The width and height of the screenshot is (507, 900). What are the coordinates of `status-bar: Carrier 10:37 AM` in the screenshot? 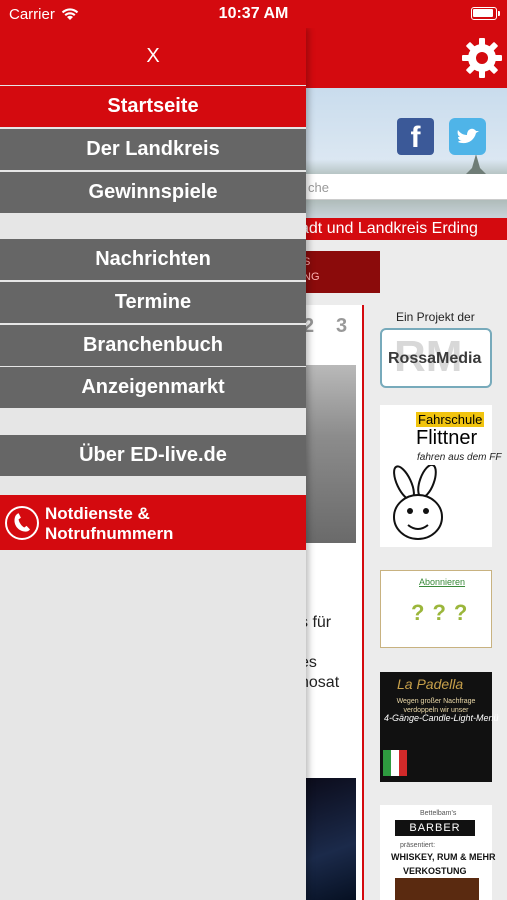 It's located at (253, 14).